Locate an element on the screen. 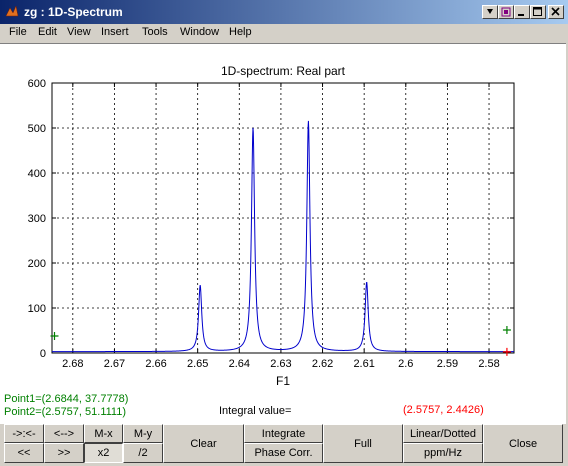  x-tick-label: 2.62 is located at coordinates (322, 364).